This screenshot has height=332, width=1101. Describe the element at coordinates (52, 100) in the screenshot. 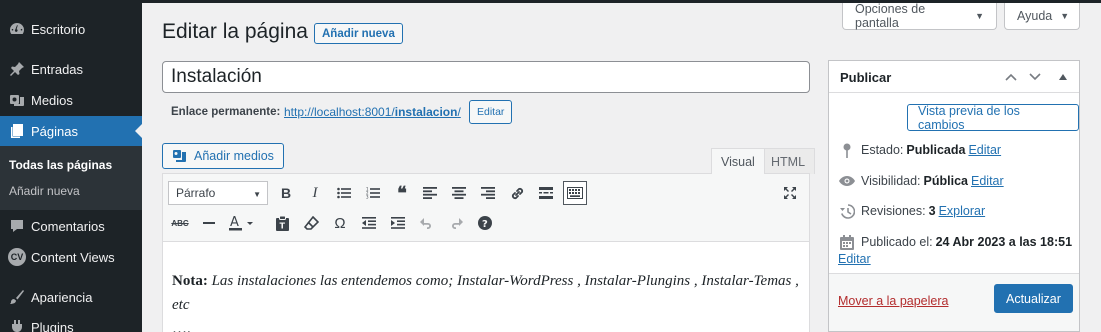

I see `sidebar-item-label: Medios` at that location.